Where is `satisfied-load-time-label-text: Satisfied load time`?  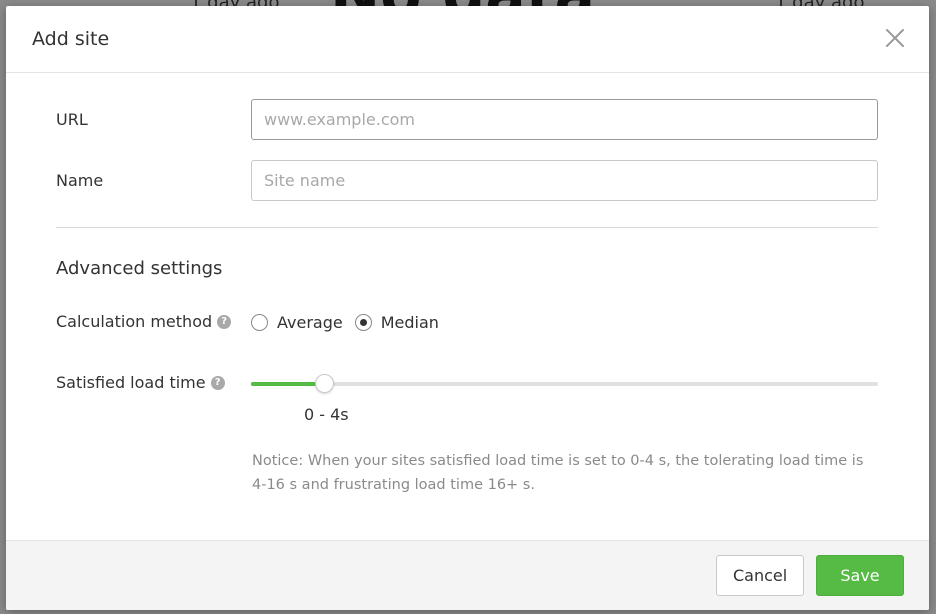 satisfied-load-time-label-text: Satisfied load time is located at coordinates (131, 382).